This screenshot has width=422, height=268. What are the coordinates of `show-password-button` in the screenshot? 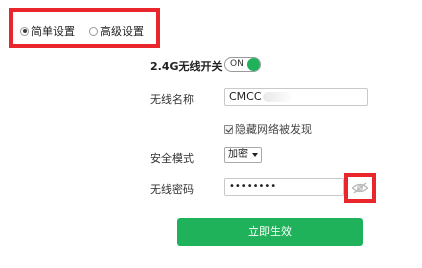 It's located at (360, 188).